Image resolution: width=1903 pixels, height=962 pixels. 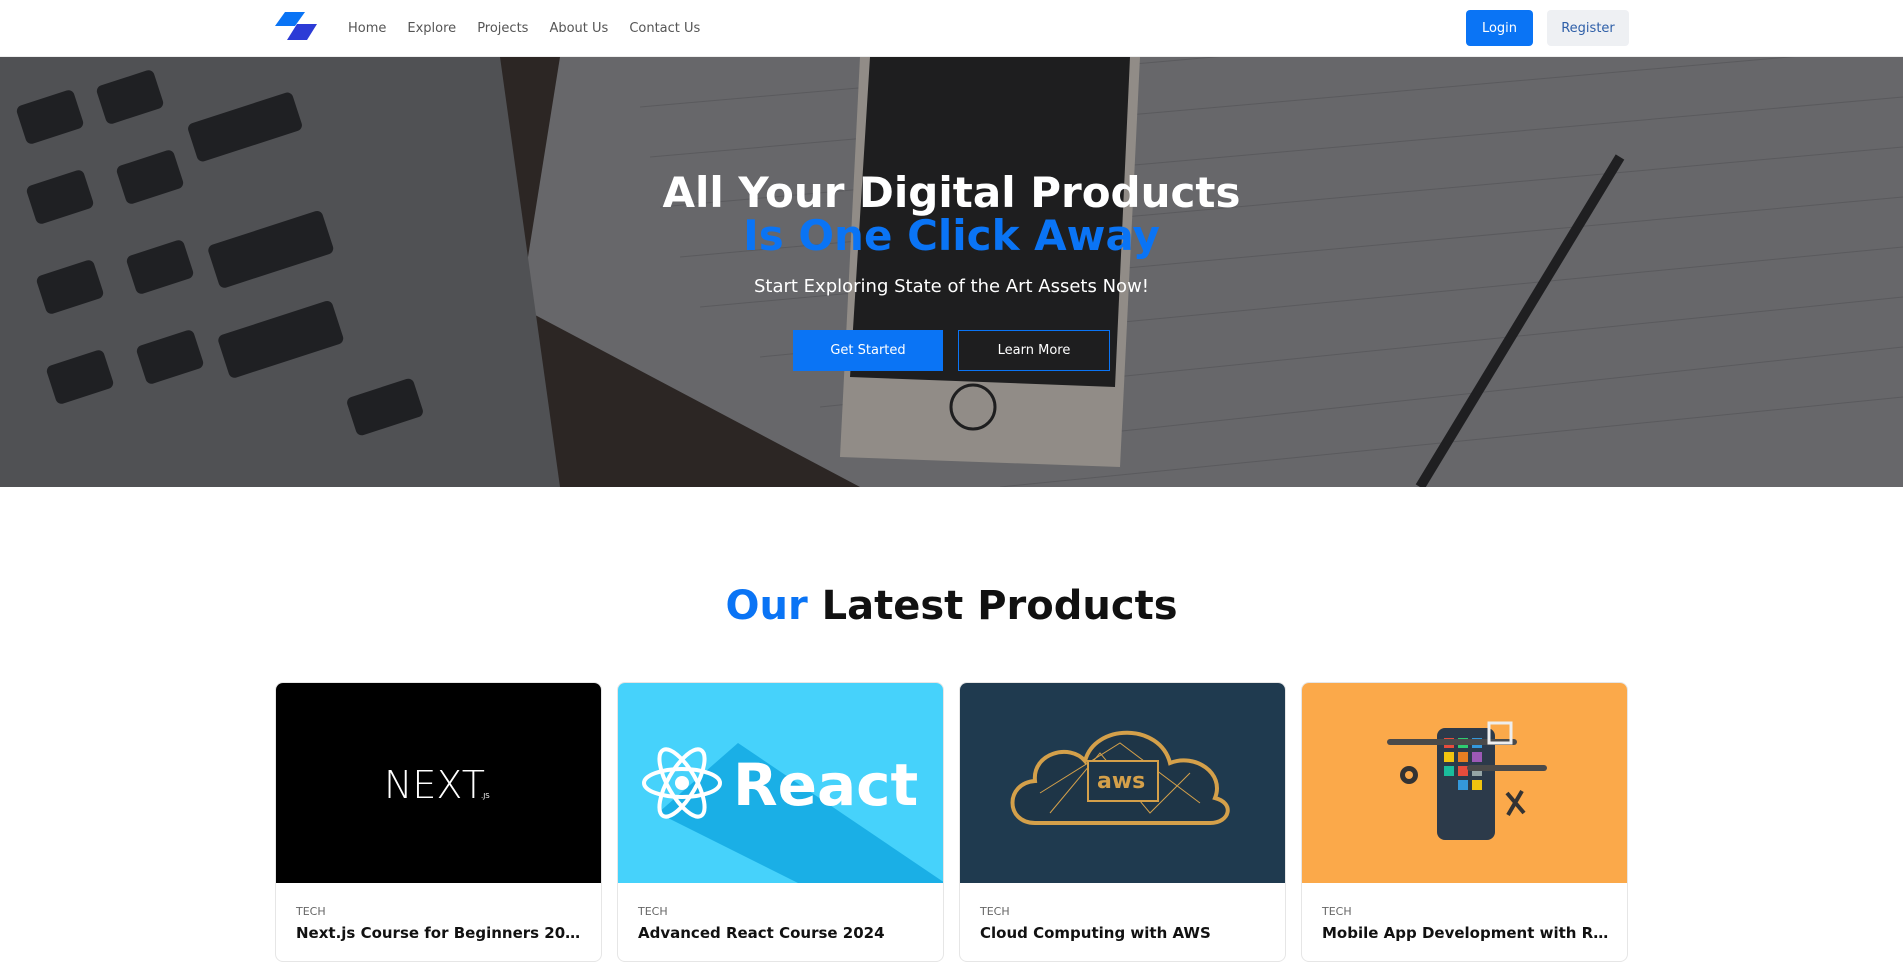 I want to click on brand-logo, so click(x=297, y=27).